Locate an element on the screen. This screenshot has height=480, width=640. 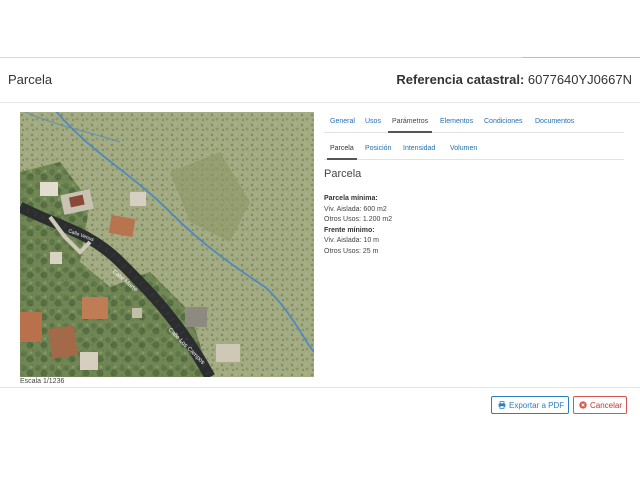
tab-general: General is located at coordinates (342, 121).